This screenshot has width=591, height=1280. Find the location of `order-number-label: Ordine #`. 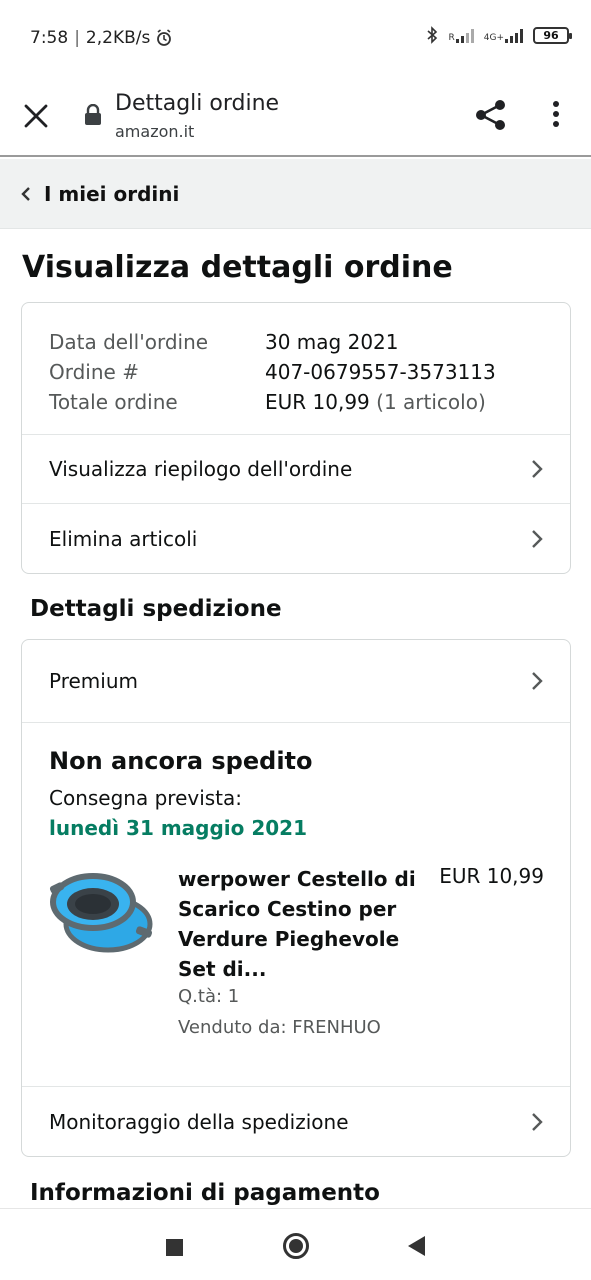

order-number-label: Ordine # is located at coordinates (94, 372).